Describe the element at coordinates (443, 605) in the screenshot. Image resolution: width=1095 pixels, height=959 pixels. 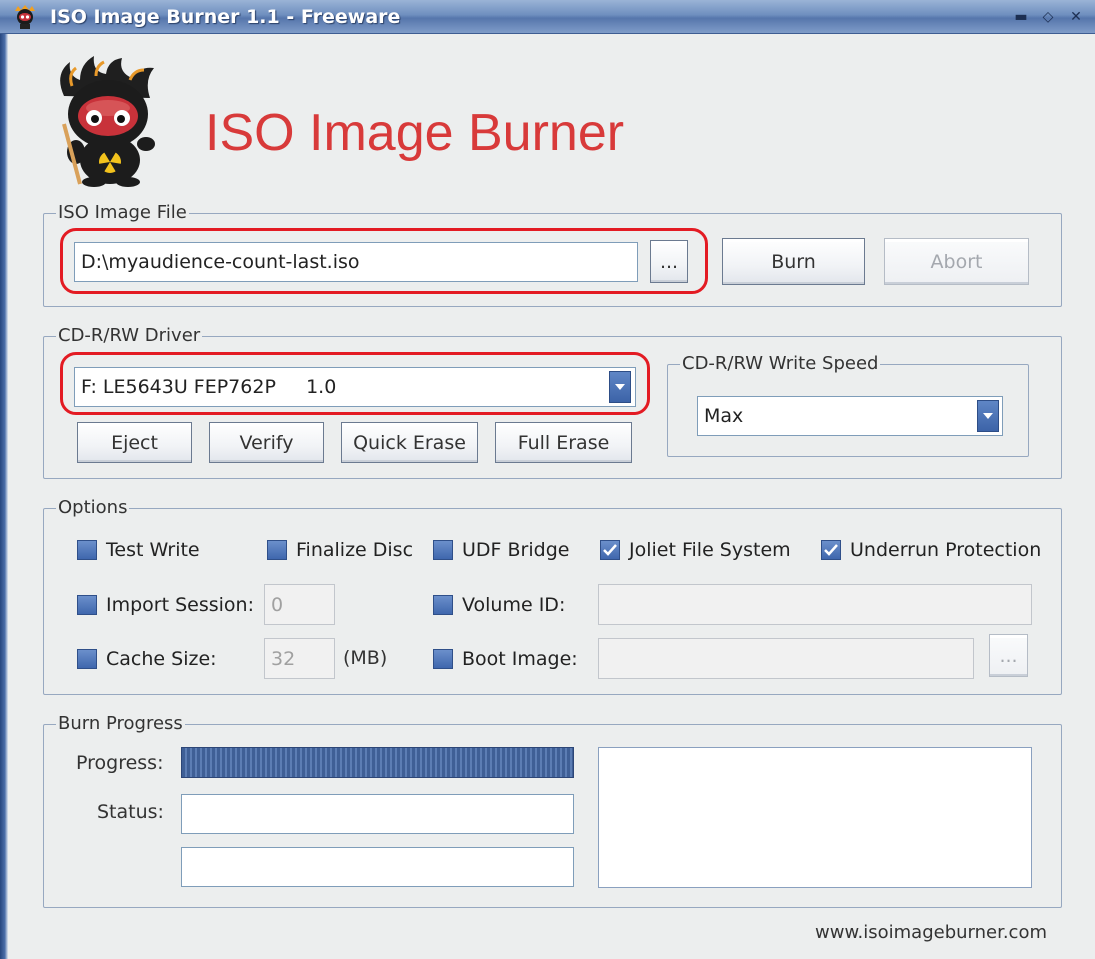
I see `volume-id-checkbox` at that location.